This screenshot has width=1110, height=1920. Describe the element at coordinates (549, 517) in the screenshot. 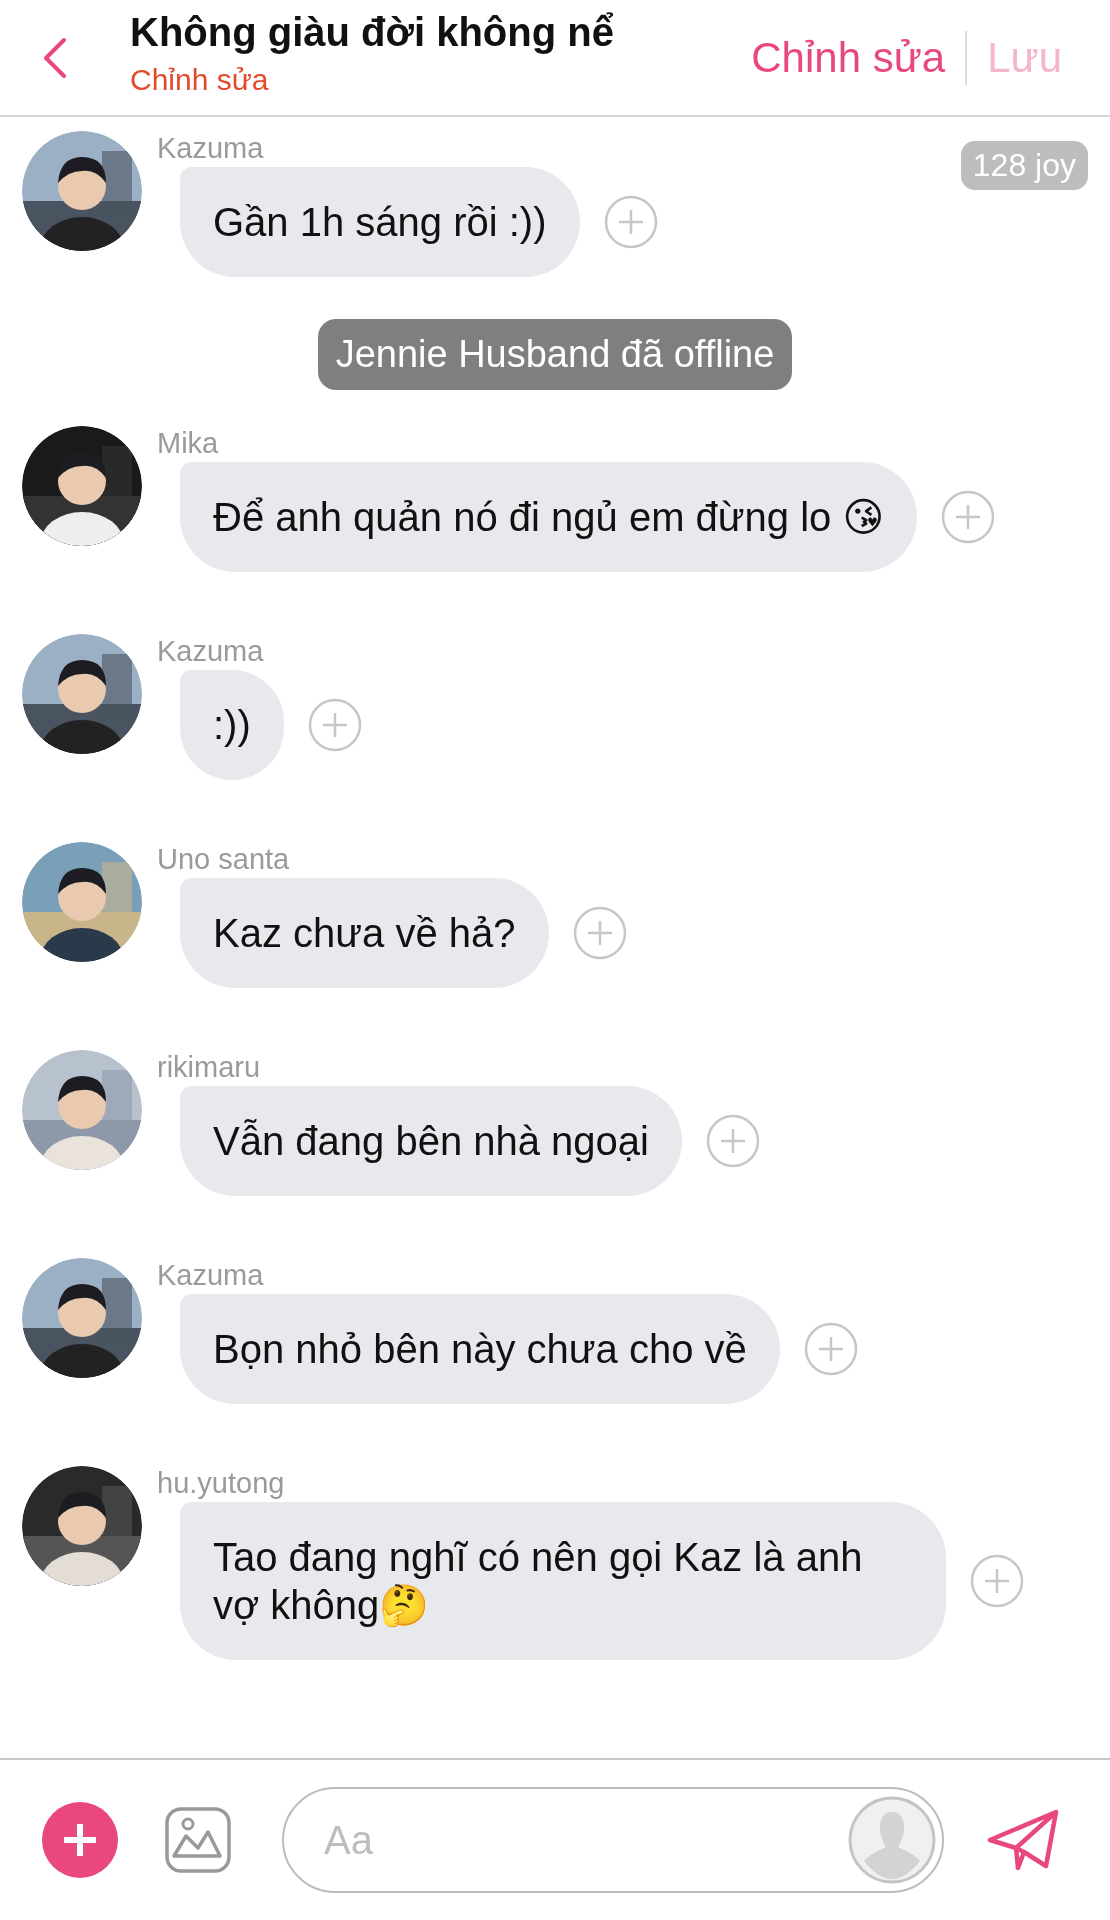

I see `message-bubble: Để anh quản nó đi ngủ em đừng lo 😘` at that location.